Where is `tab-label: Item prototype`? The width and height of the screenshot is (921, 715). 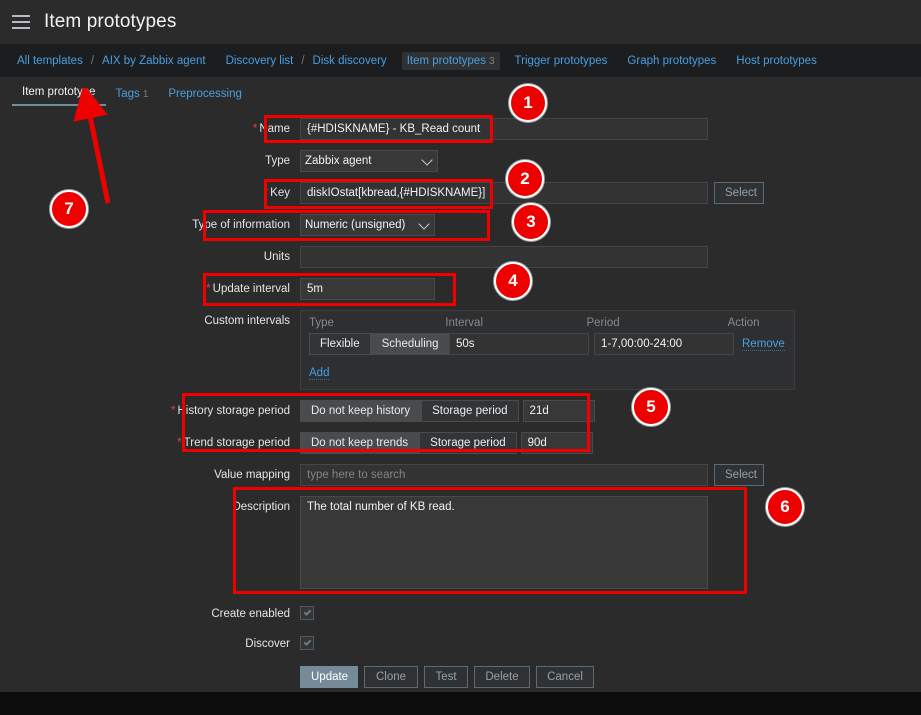 tab-label: Item prototype is located at coordinates (59, 92).